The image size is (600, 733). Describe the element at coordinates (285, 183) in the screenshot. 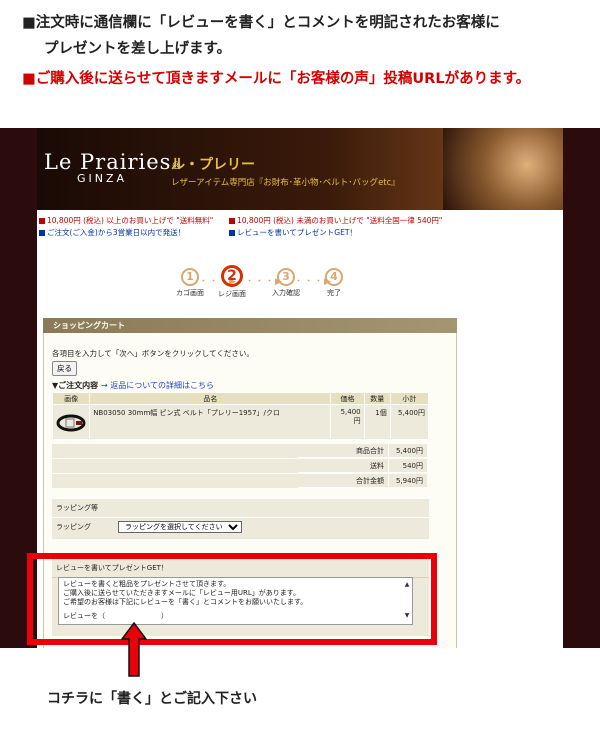

I see `brand-tagline: レザーアイテム専門店『お財布･革小物･ベルト･バッグetc』` at that location.